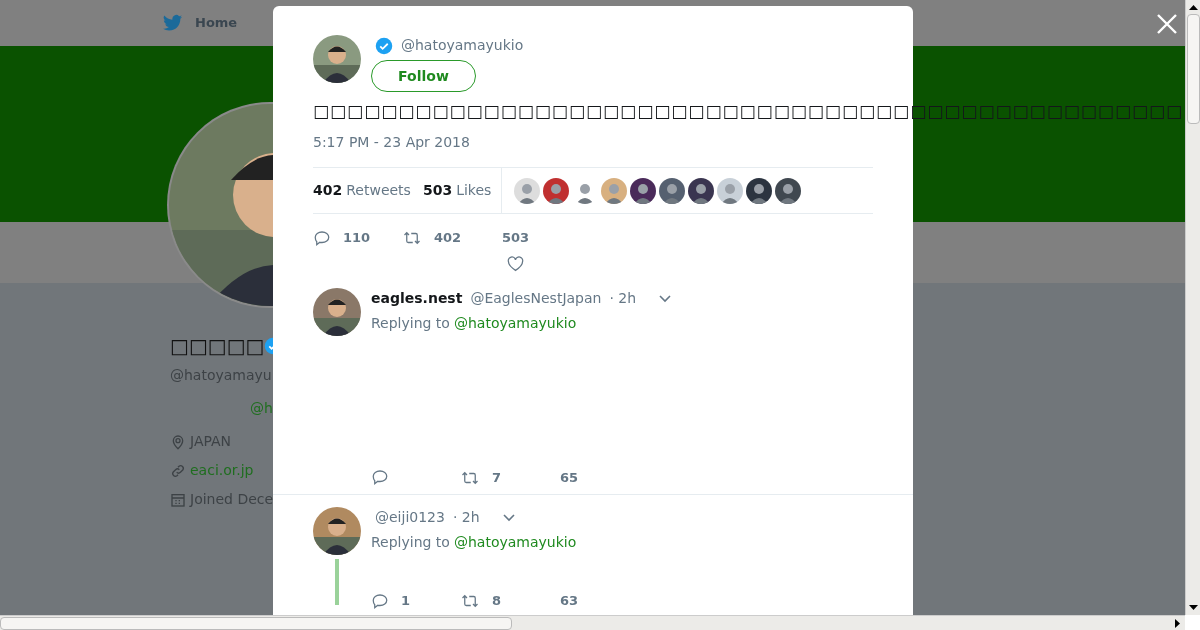 The width and height of the screenshot is (1200, 630). What do you see at coordinates (392, 142) in the screenshot?
I see `tweet-timestamp: 5:17 PM - 23 Apr 2018` at bounding box center [392, 142].